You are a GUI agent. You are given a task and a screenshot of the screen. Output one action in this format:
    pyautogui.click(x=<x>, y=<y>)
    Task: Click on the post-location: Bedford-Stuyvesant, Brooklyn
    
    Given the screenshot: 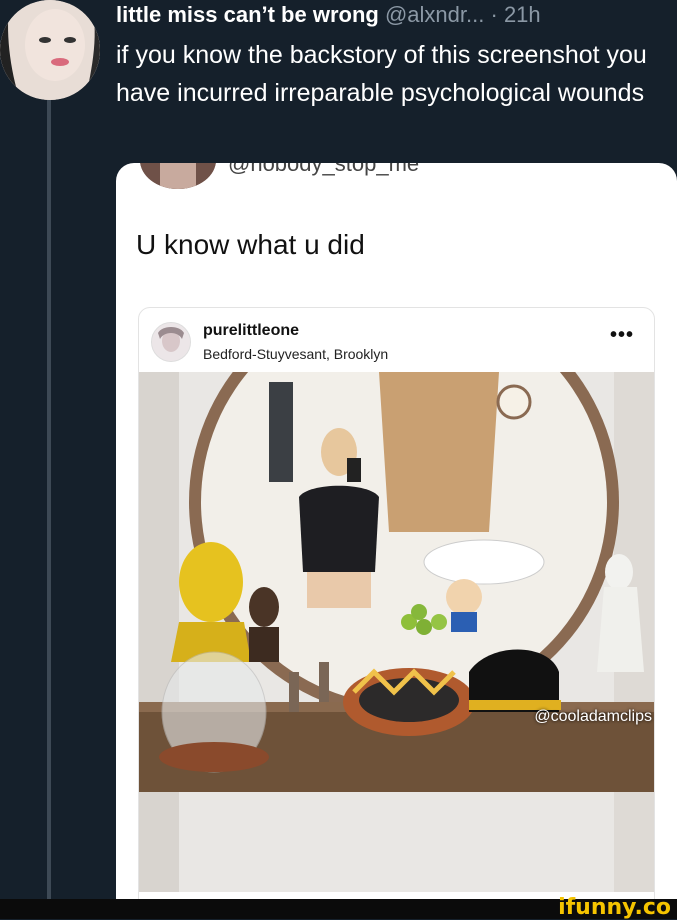 What is the action you would take?
    pyautogui.click(x=295, y=354)
    